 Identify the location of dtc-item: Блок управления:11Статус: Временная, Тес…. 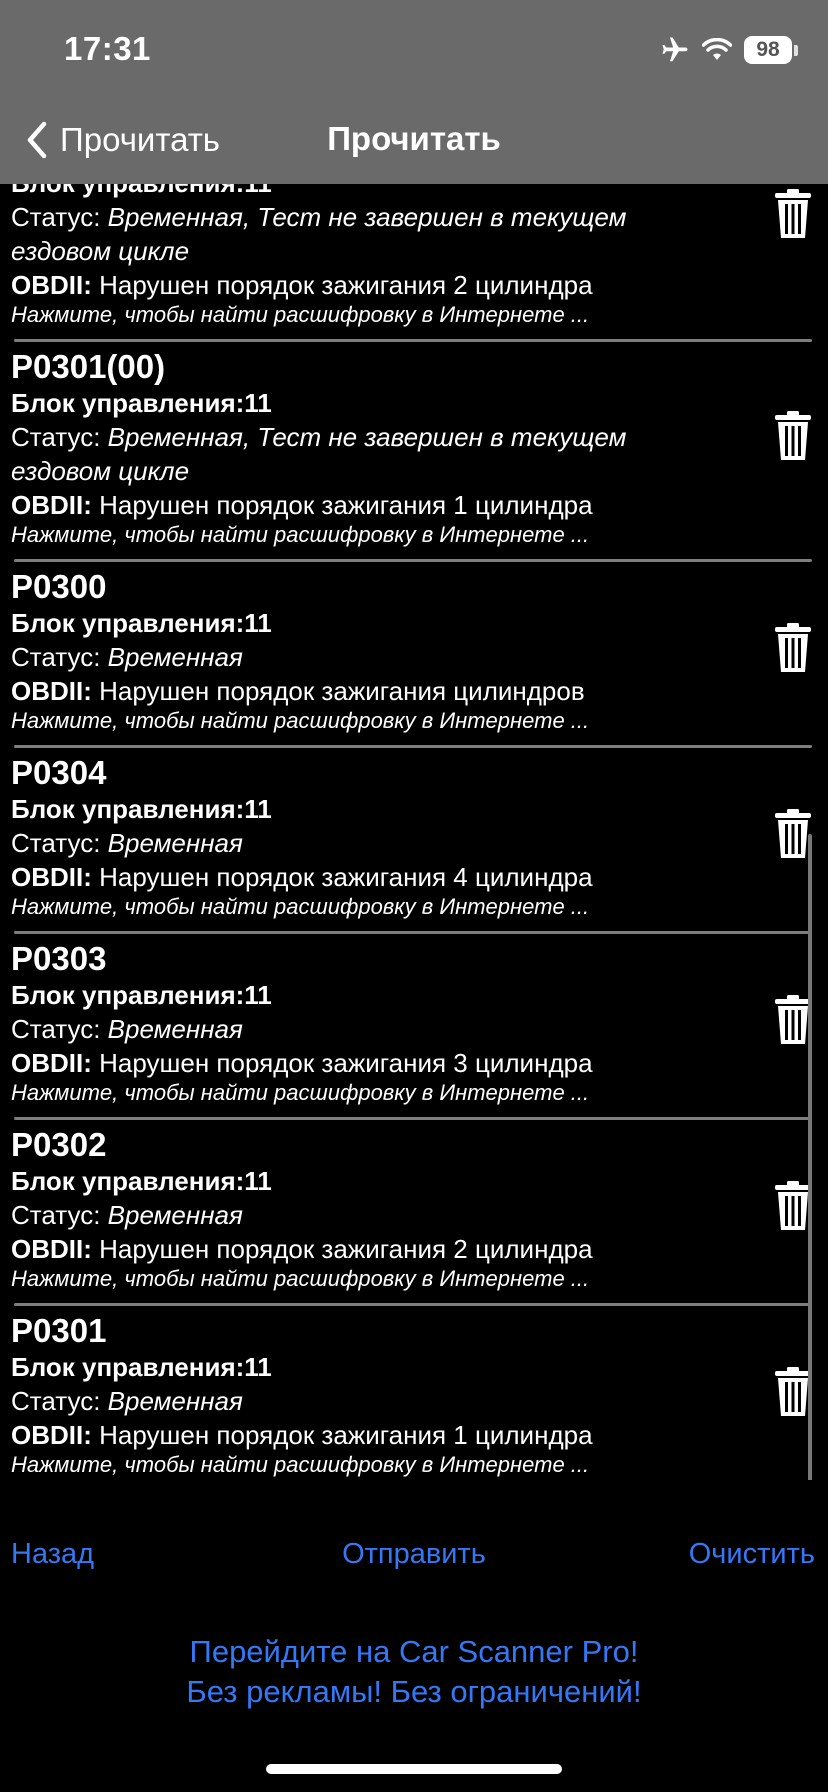
(414, 263).